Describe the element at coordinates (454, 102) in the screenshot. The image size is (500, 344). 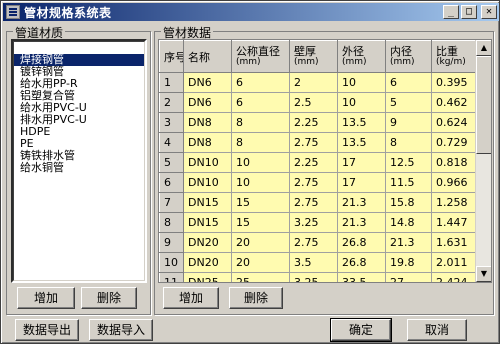
I see `table-cell: 0.462` at that location.